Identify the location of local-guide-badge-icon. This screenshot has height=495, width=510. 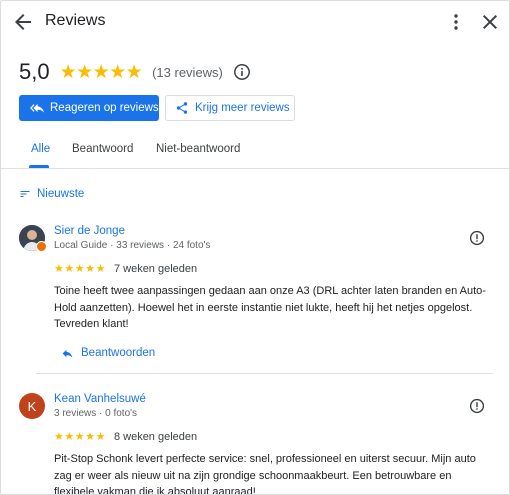
(41, 246).